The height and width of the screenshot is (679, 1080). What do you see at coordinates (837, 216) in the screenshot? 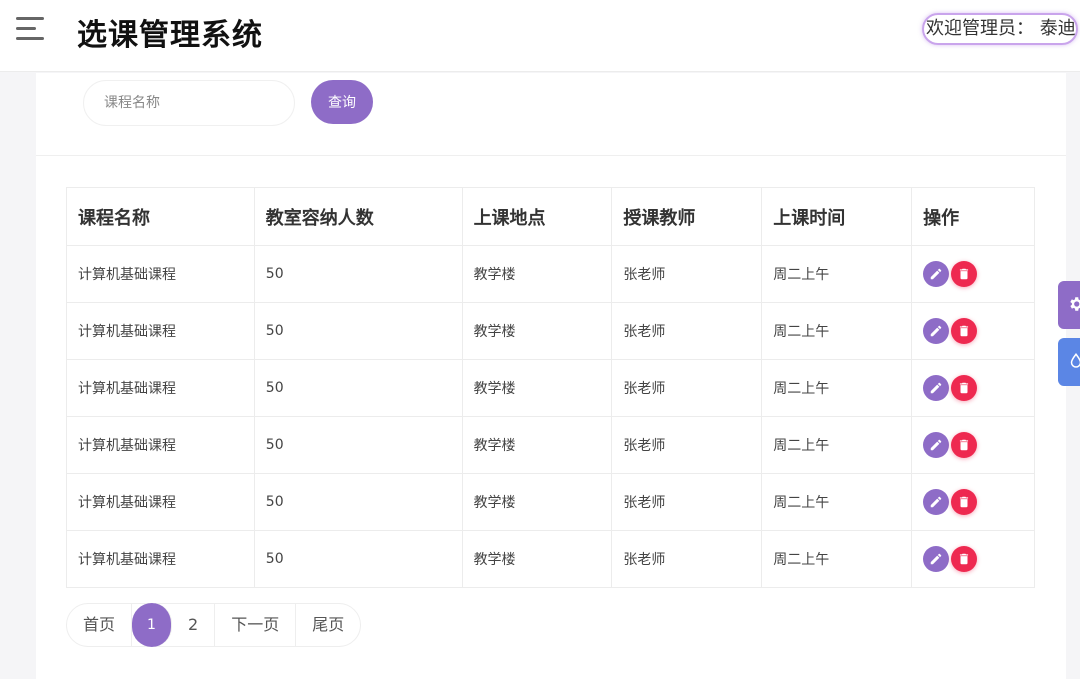
I see `column-header-time: 上课时间` at bounding box center [837, 216].